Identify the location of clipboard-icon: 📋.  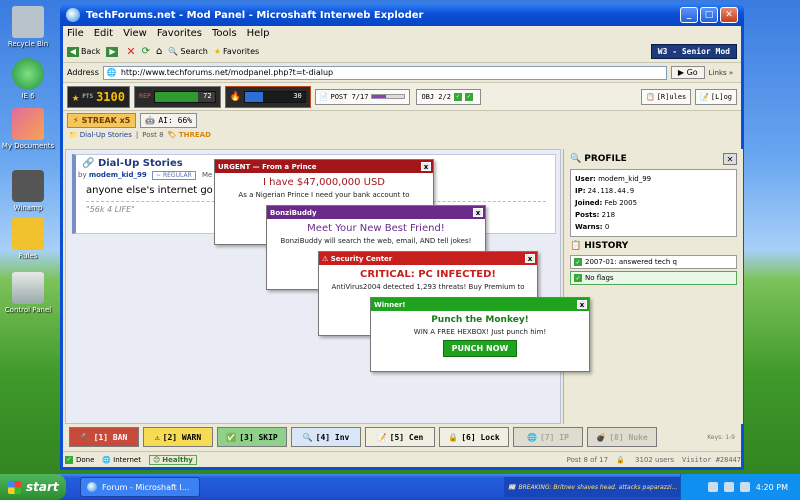
(576, 246).